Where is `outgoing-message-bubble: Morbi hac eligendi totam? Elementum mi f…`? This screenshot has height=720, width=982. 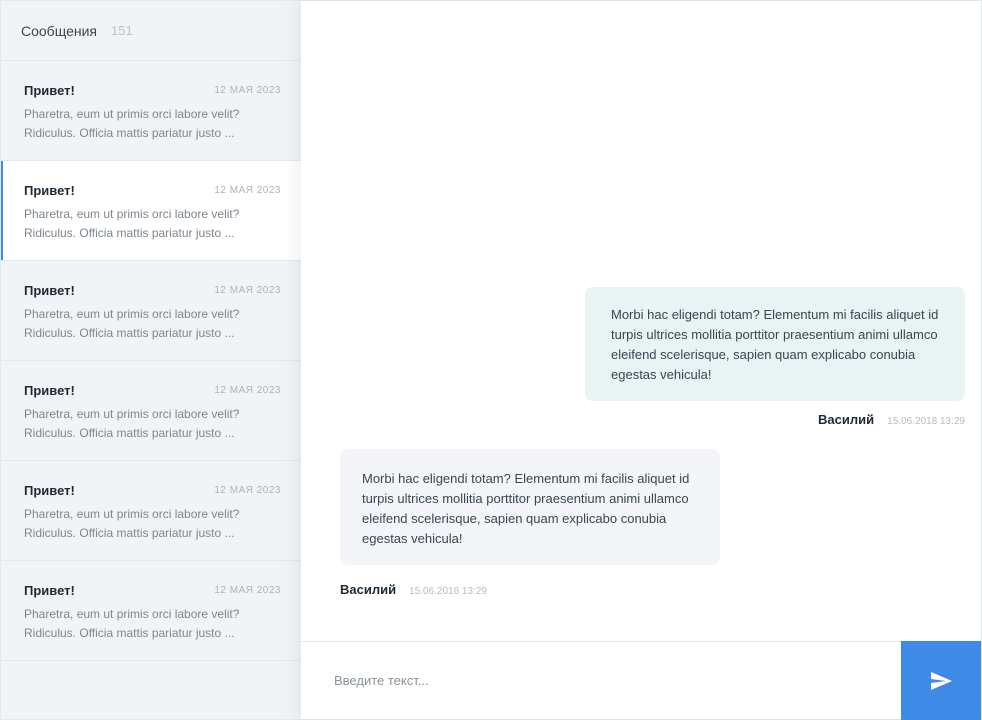
outgoing-message-bubble: Morbi hac eligendi totam? Elementum mi f… is located at coordinates (775, 344).